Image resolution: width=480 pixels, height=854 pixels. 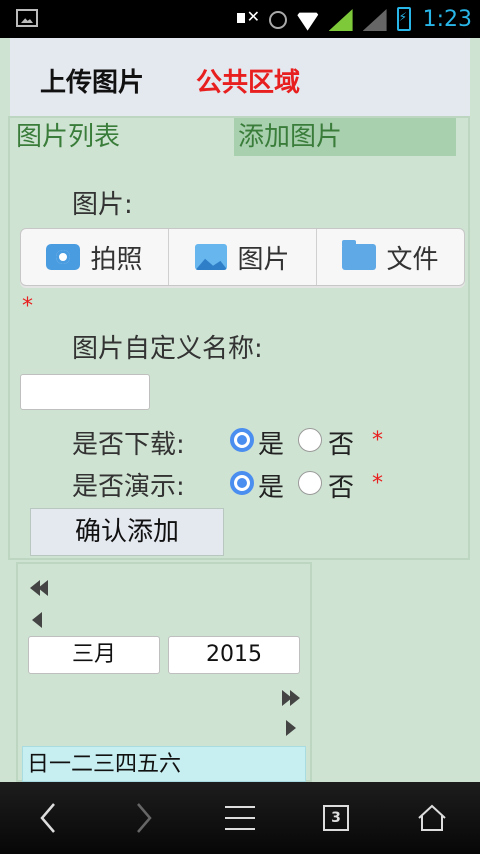 I want to click on name-label: 图片自定义名称:, so click(x=167, y=349).